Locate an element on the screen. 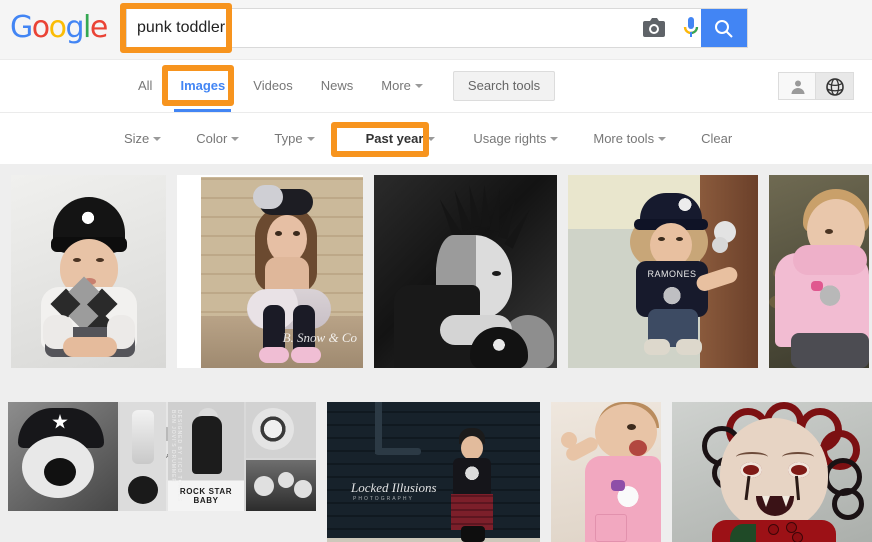 Image resolution: width=872 pixels, height=542 pixels. filter-past-year: Past year is located at coordinates (401, 138).